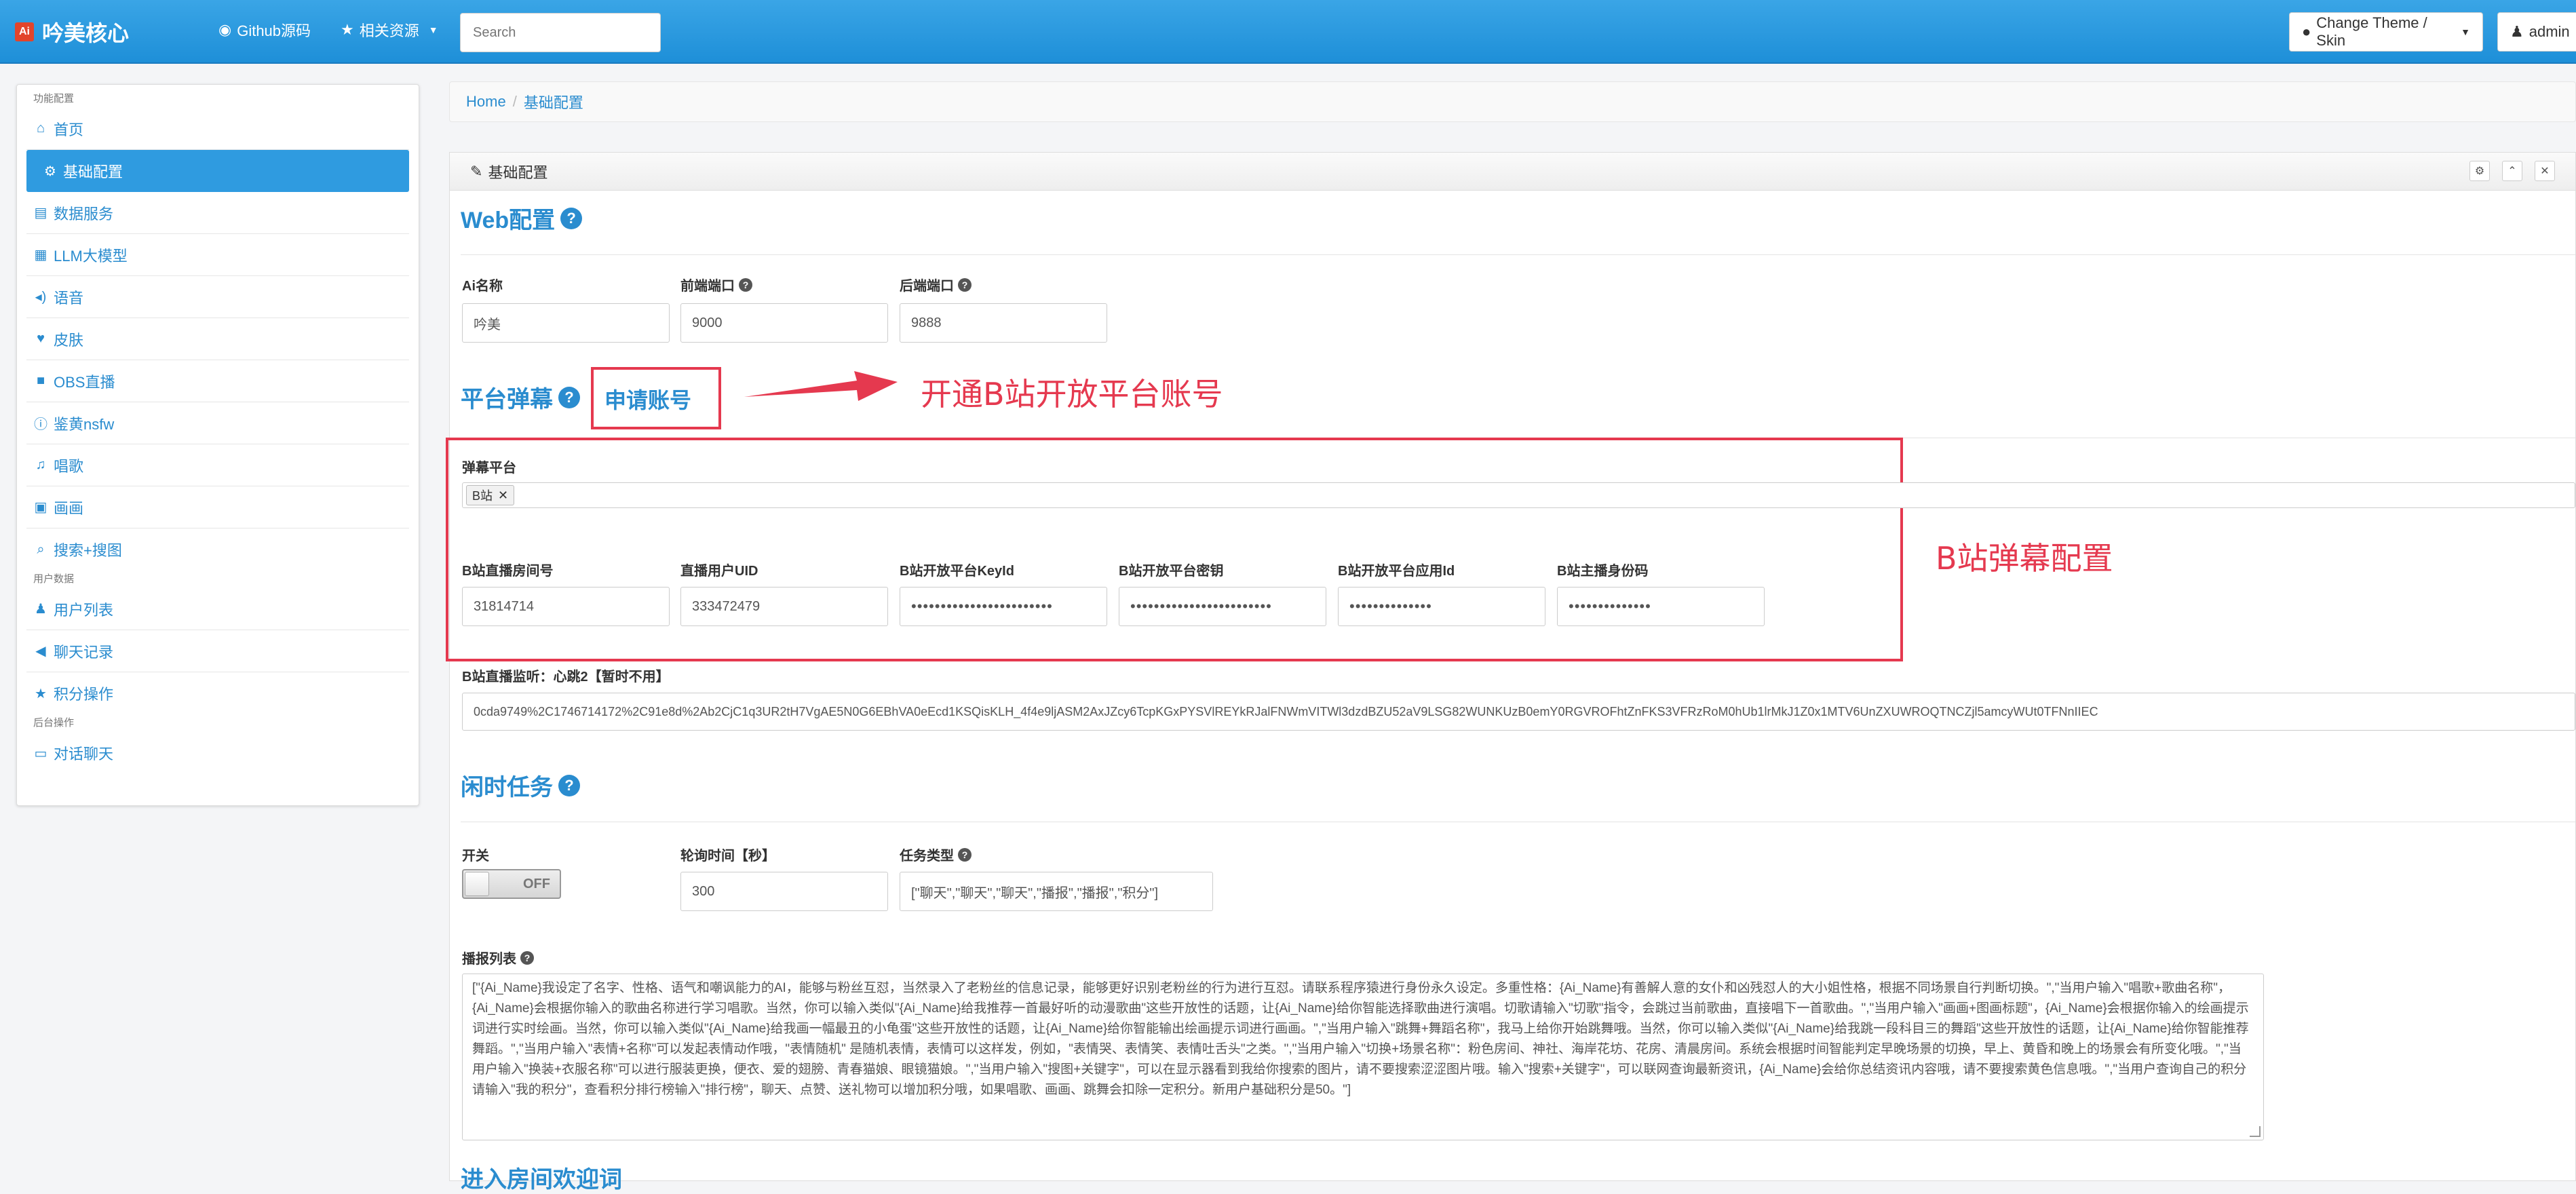 The width and height of the screenshot is (2576, 1194). I want to click on resources-label: 相关资源, so click(389, 31).